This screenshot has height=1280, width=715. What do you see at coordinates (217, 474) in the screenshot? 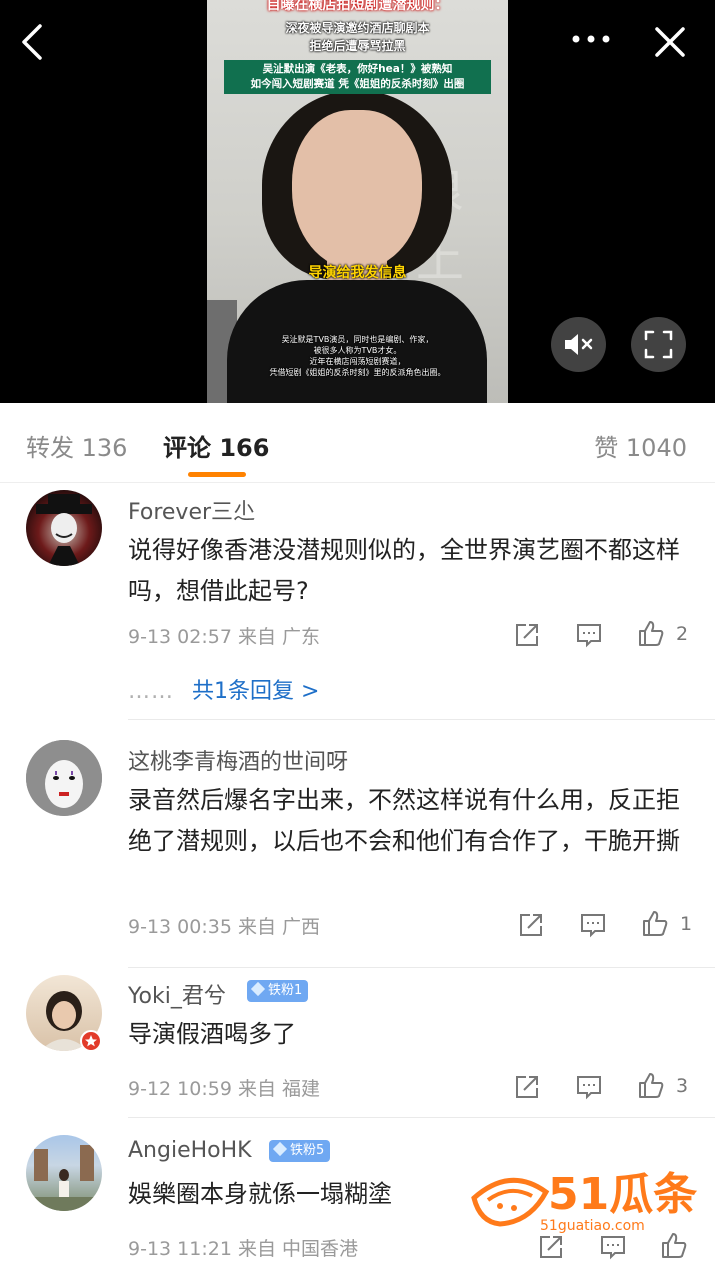
I see `active-tab-indicator` at bounding box center [217, 474].